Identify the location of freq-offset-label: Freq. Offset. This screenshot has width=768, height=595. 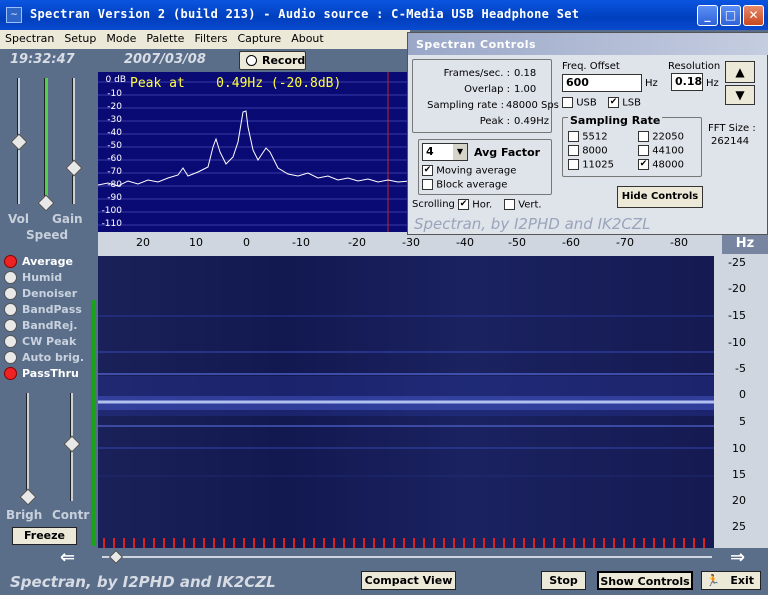
(591, 66).